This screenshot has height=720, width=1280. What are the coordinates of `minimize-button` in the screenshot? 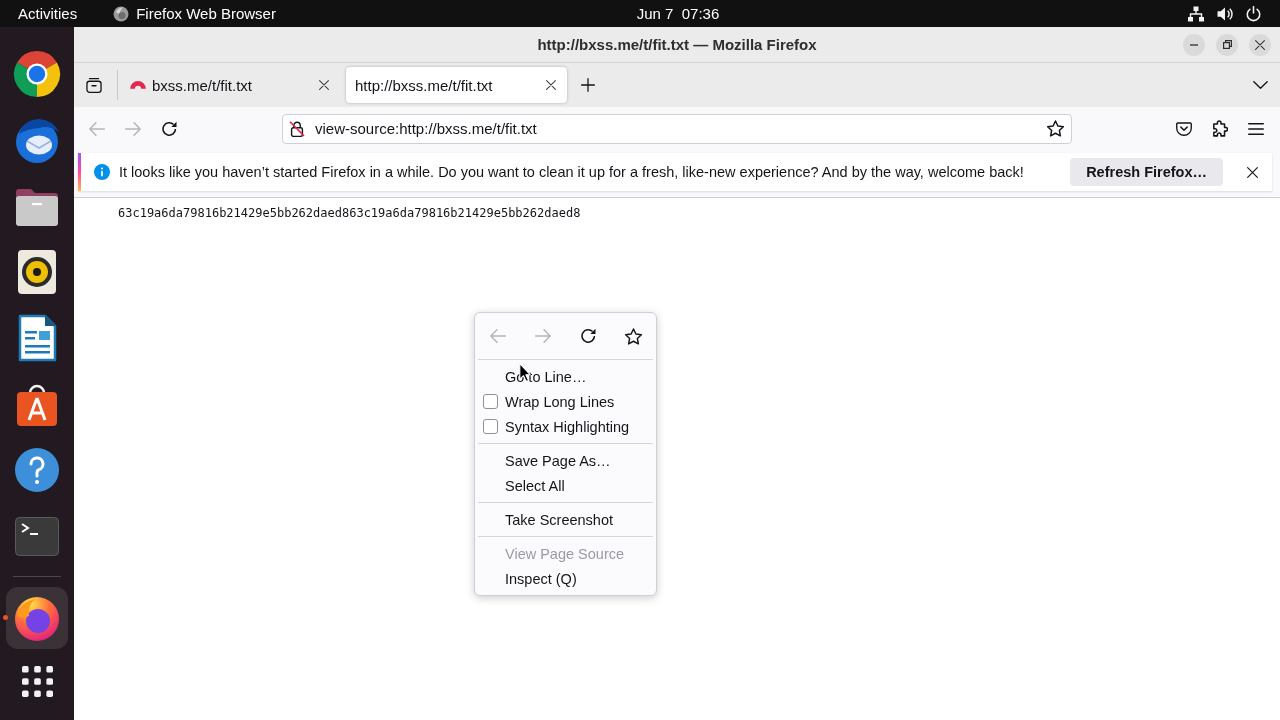 It's located at (1194, 44).